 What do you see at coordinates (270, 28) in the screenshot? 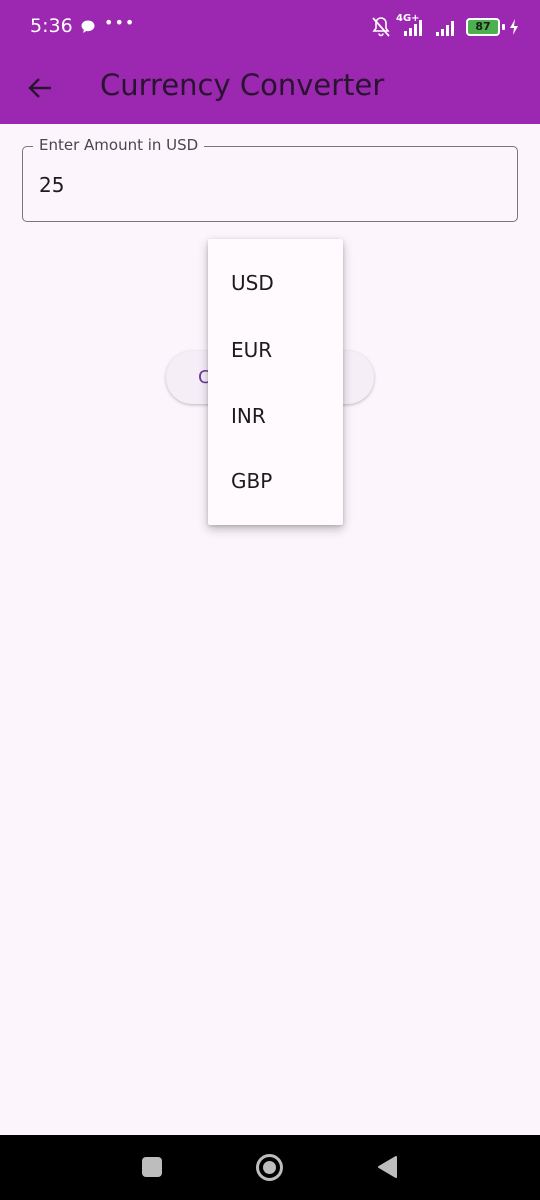
I see `status-bar: 5:36 ••• 4G+ 87` at bounding box center [270, 28].